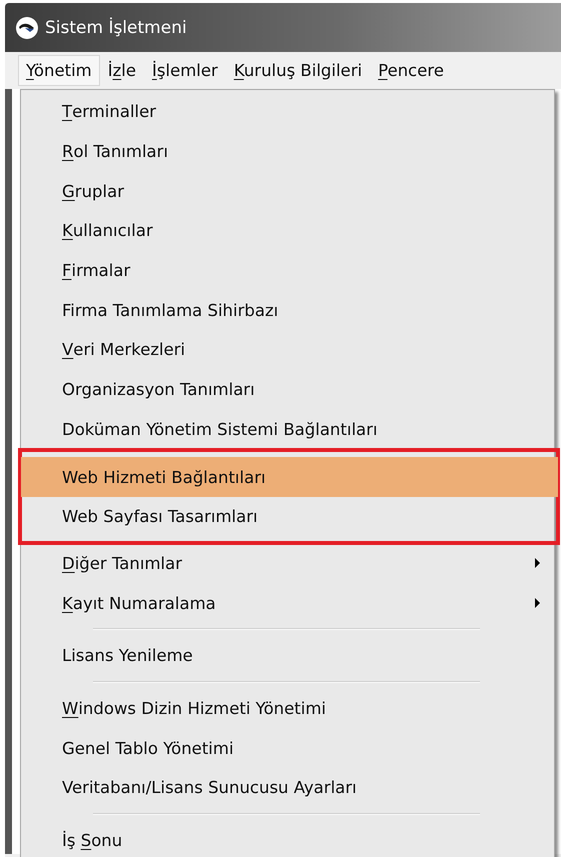  Describe the element at coordinates (287, 788) in the screenshot. I see `menu-item: Veritabanı/Lisans Sunucusu Ayarları` at that location.